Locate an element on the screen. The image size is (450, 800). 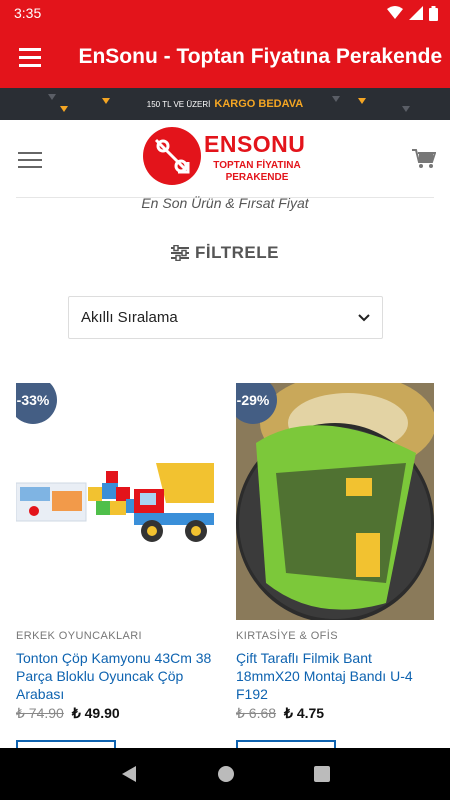
wifi-icon is located at coordinates (395, 12).